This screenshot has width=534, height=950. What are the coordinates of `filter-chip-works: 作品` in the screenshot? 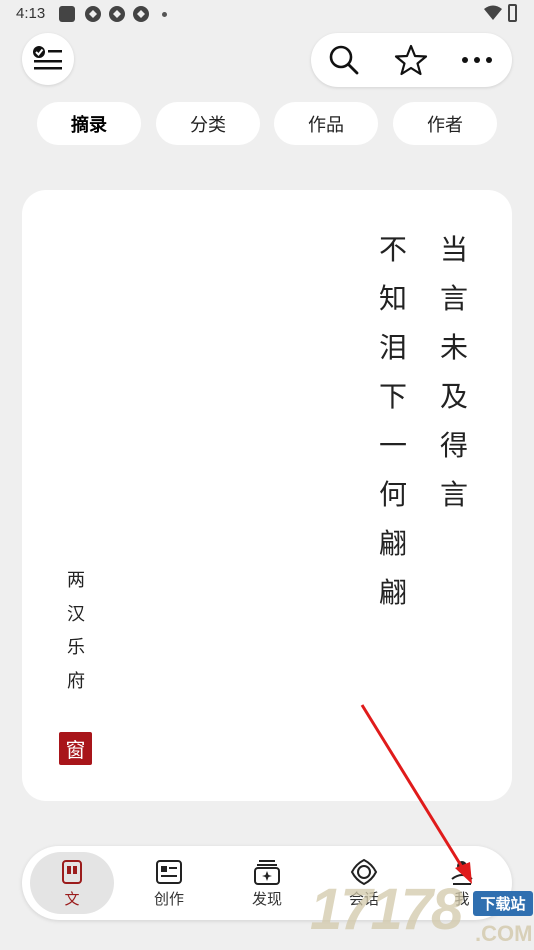 It's located at (326, 123).